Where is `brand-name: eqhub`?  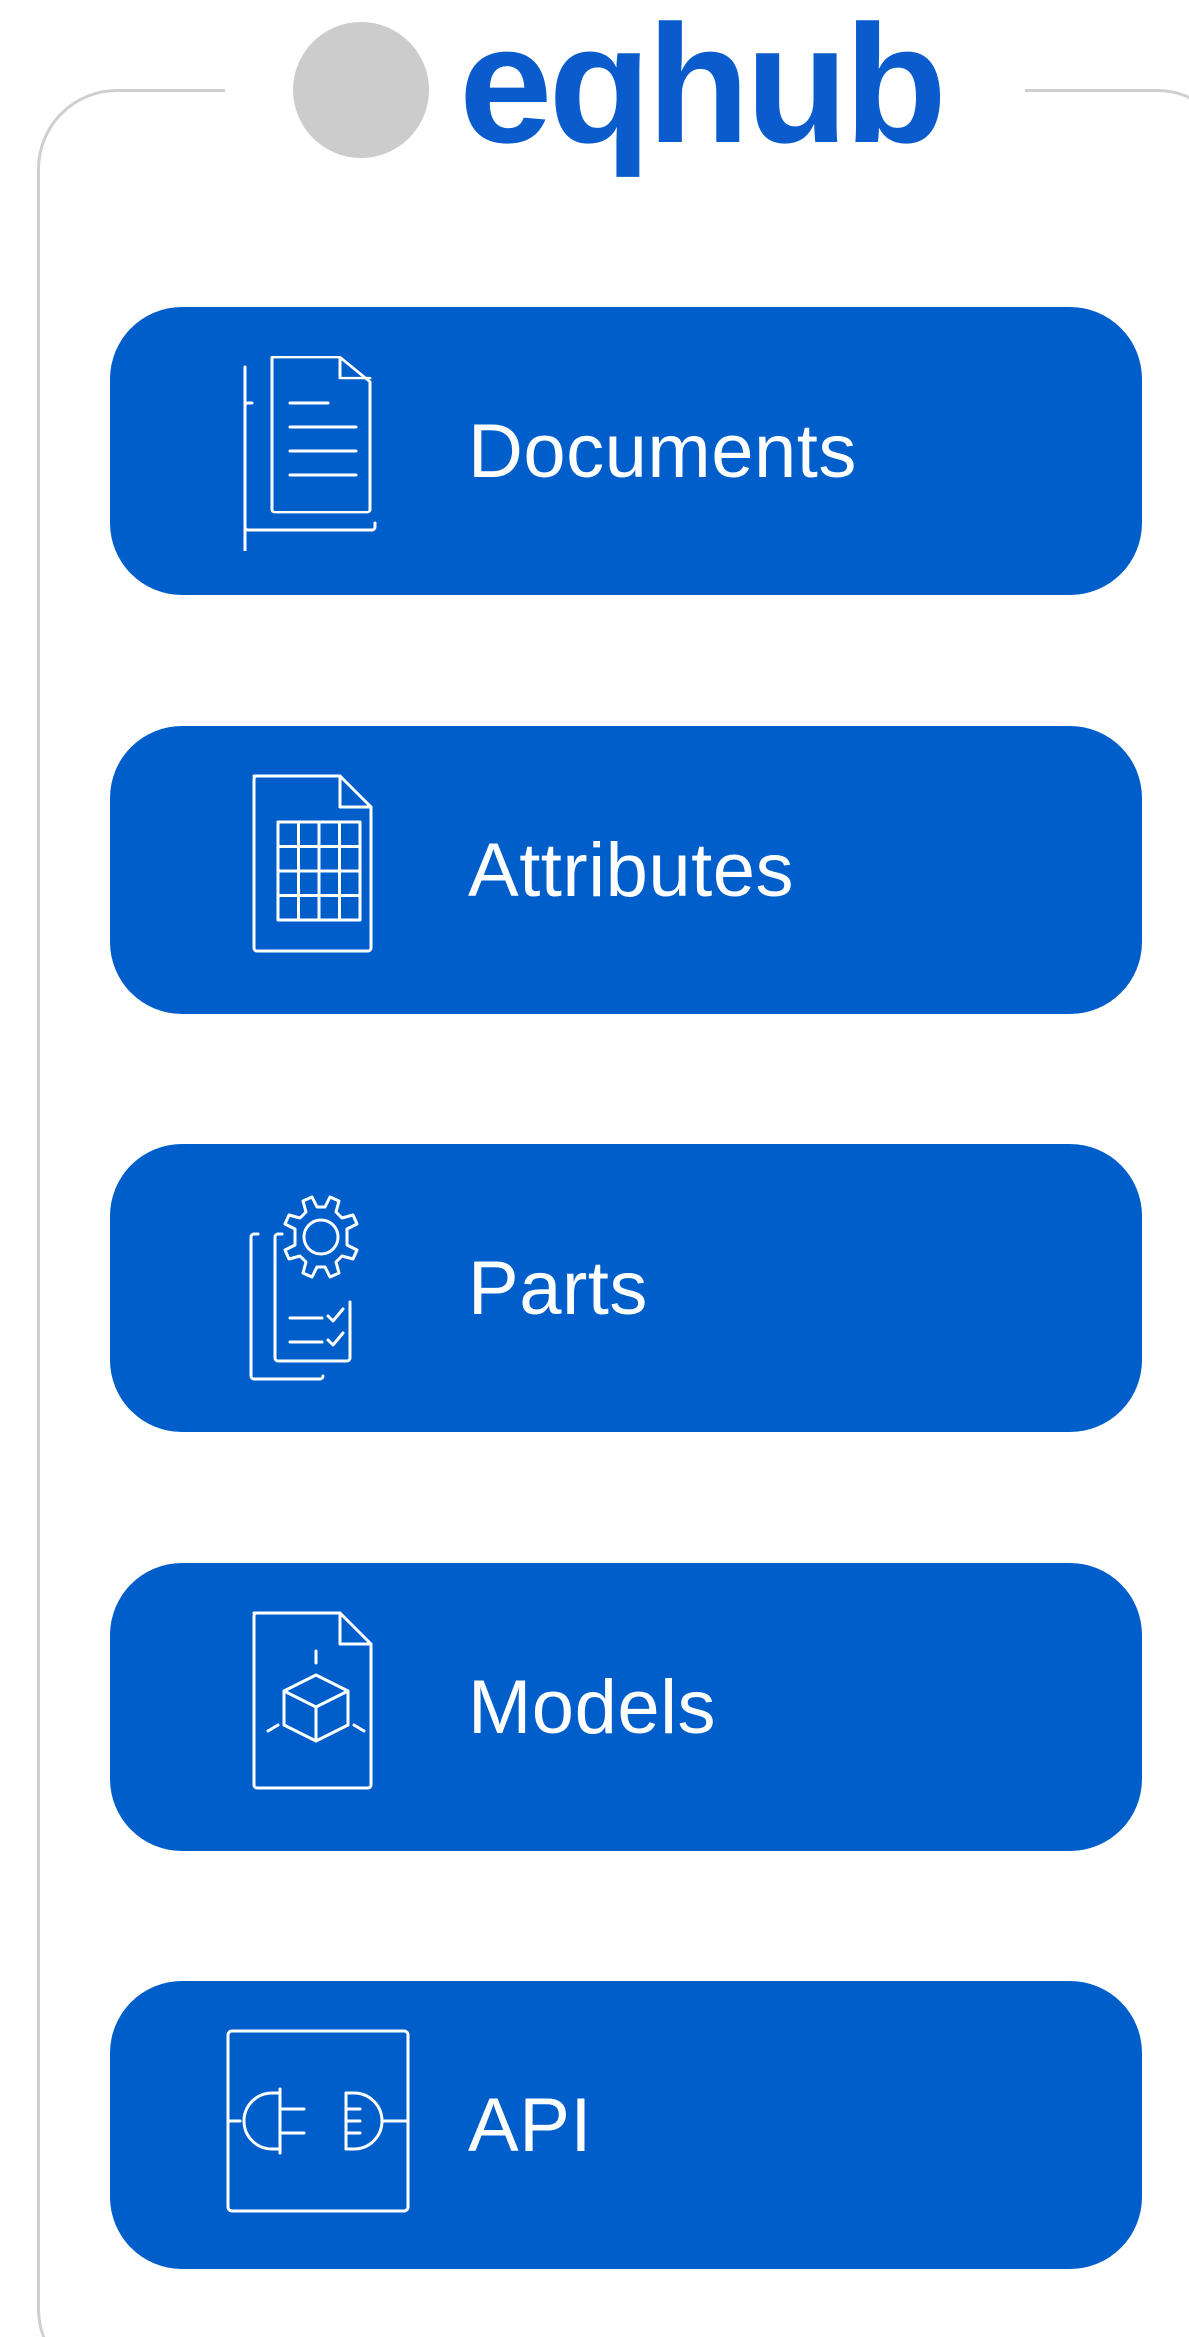 brand-name: eqhub is located at coordinates (703, 89).